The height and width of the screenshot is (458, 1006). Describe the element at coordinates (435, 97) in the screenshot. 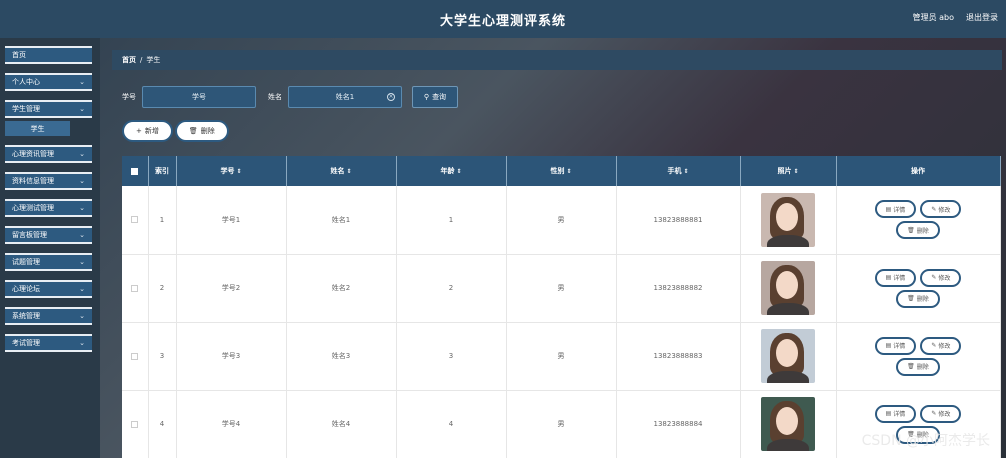

I see `query-button: ⚲ 查询` at that location.